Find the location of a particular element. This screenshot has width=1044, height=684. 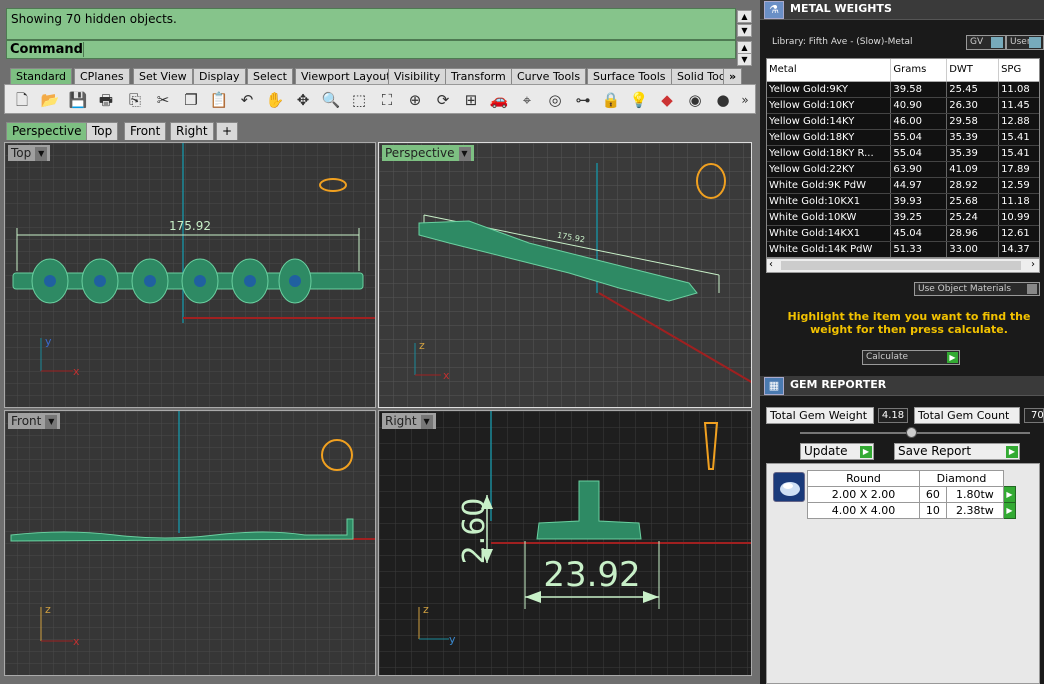

viewport-perspective: z x 175.92 Perspective ▼ is located at coordinates (565, 275).